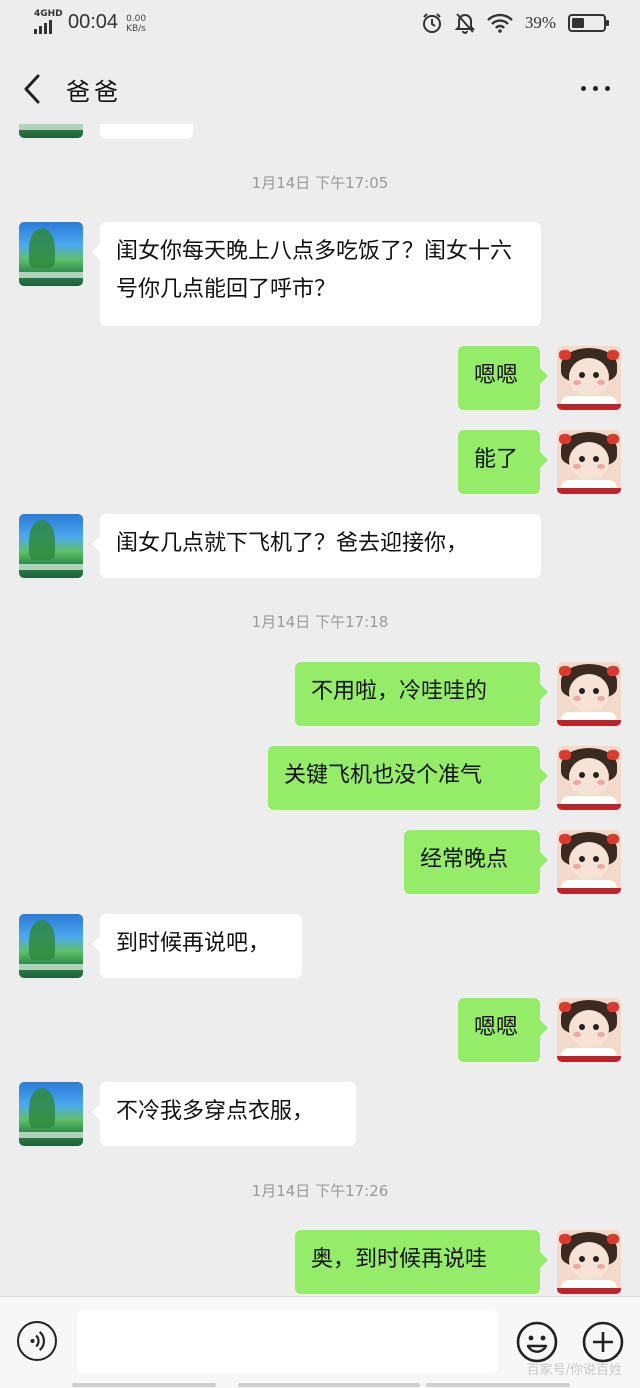 This screenshot has width=640, height=1388. I want to click on message-bubble-incoming: 不冷我多穿点衣服，, so click(224, 1114).